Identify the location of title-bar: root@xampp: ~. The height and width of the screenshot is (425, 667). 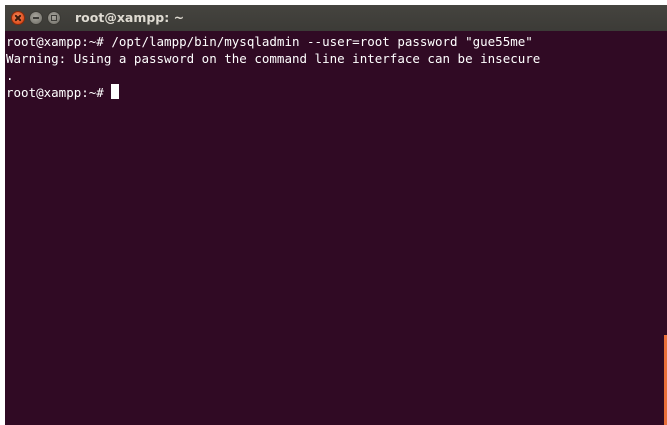
(336, 18).